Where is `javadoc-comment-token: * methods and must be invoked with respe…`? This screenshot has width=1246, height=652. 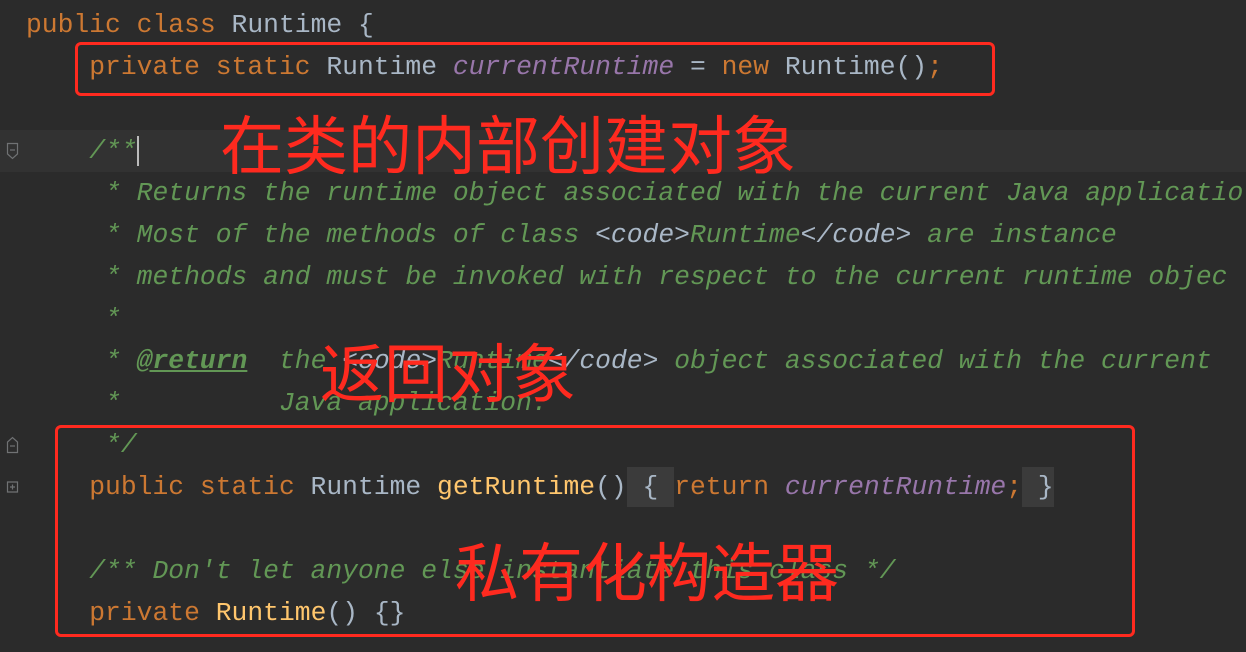 javadoc-comment-token: * methods and must be invoked with respe… is located at coordinates (627, 277).